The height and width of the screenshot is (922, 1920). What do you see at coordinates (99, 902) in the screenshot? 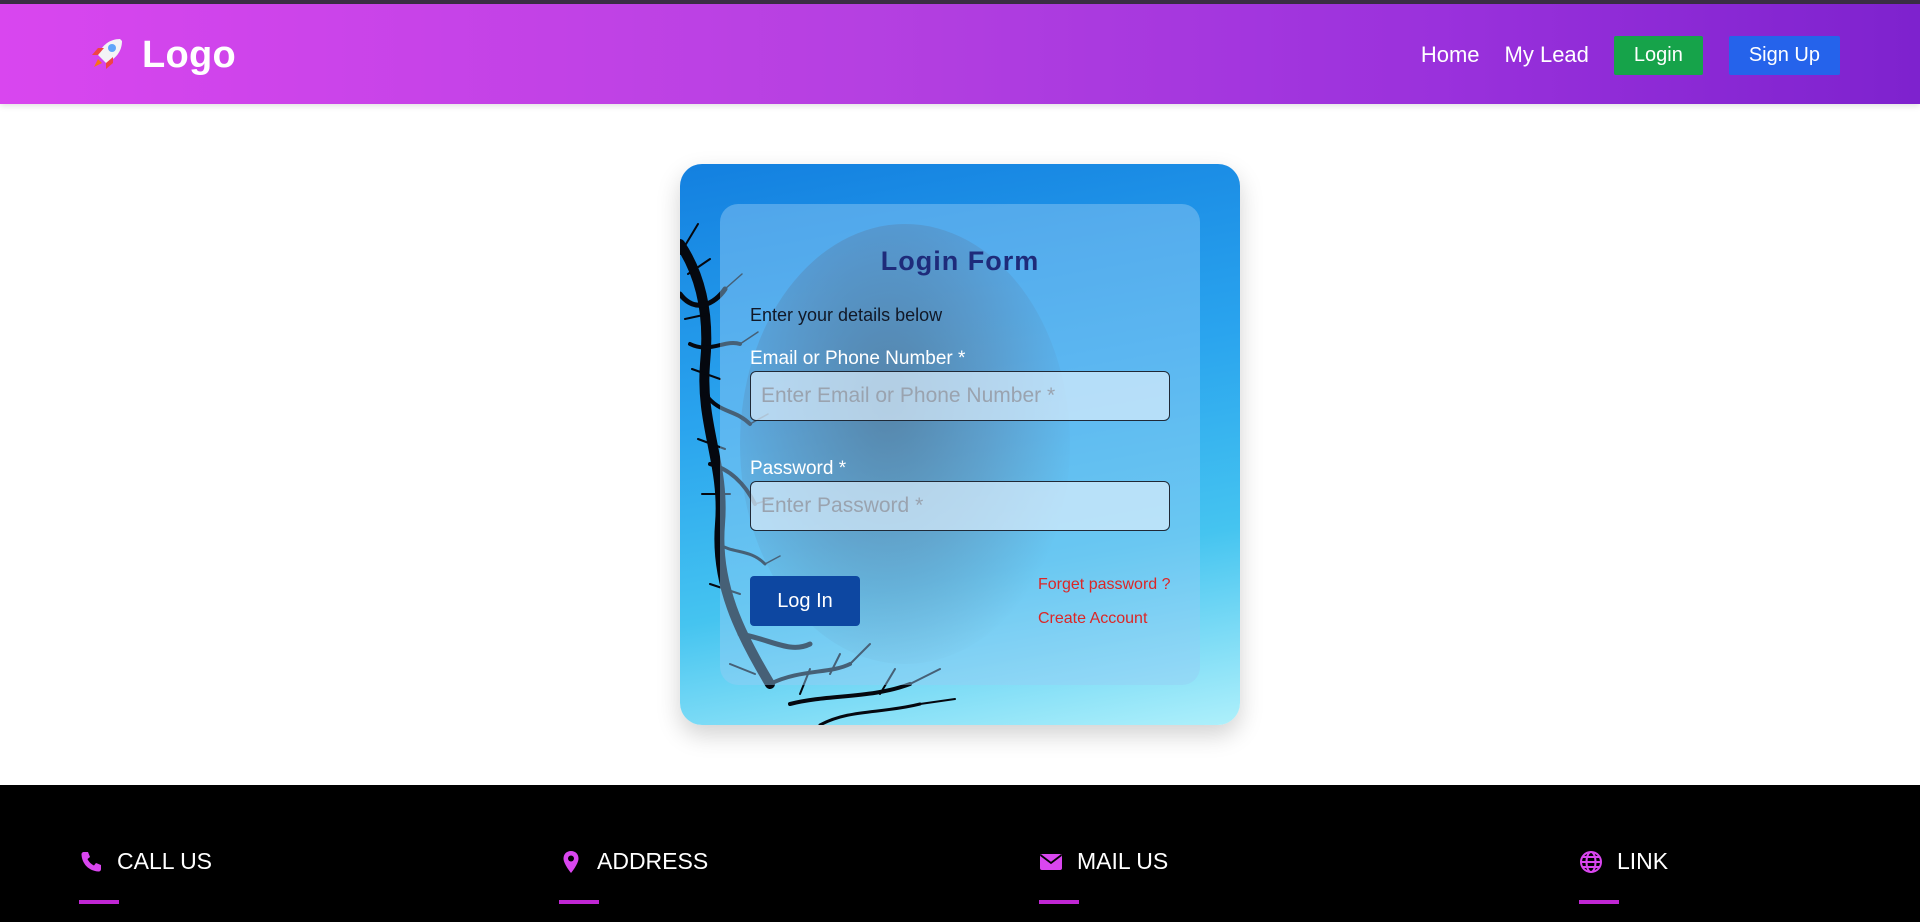
I see `footer-call-us-underline` at bounding box center [99, 902].